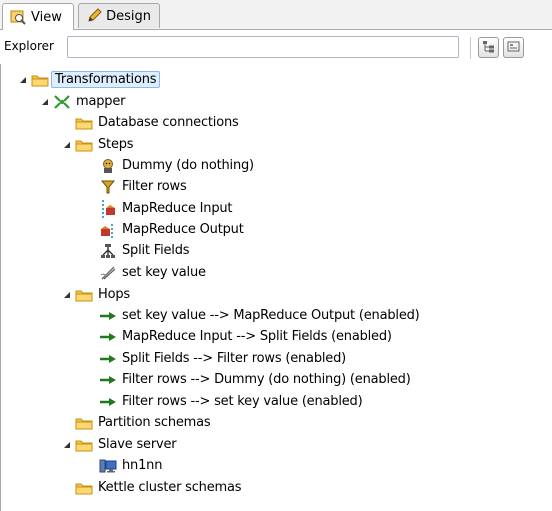 The height and width of the screenshot is (511, 552). I want to click on tab-design-label: Design, so click(128, 16).